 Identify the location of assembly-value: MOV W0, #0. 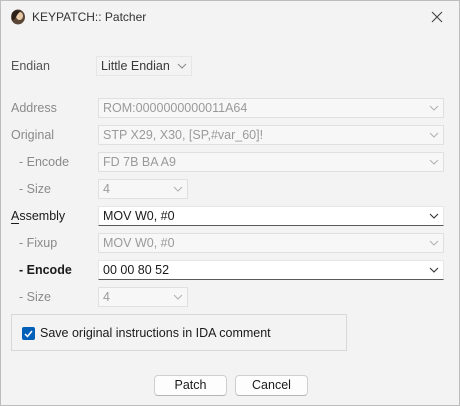
(139, 216).